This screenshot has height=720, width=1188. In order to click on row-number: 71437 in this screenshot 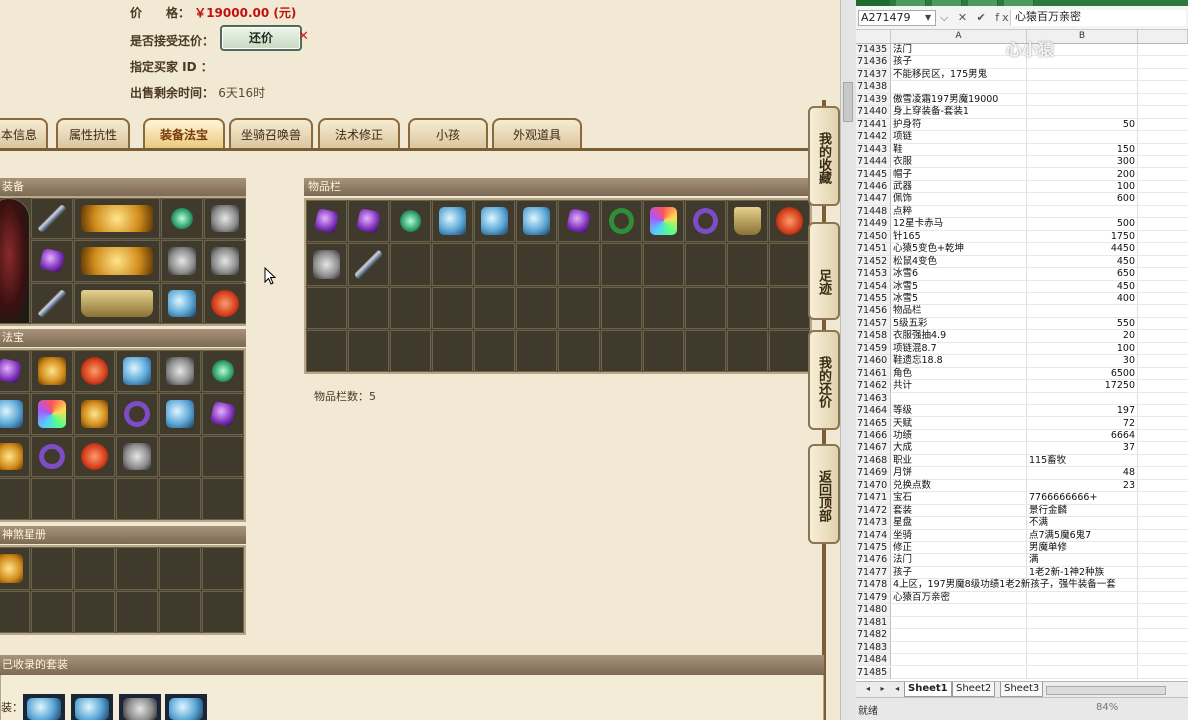, I will do `click(873, 75)`.